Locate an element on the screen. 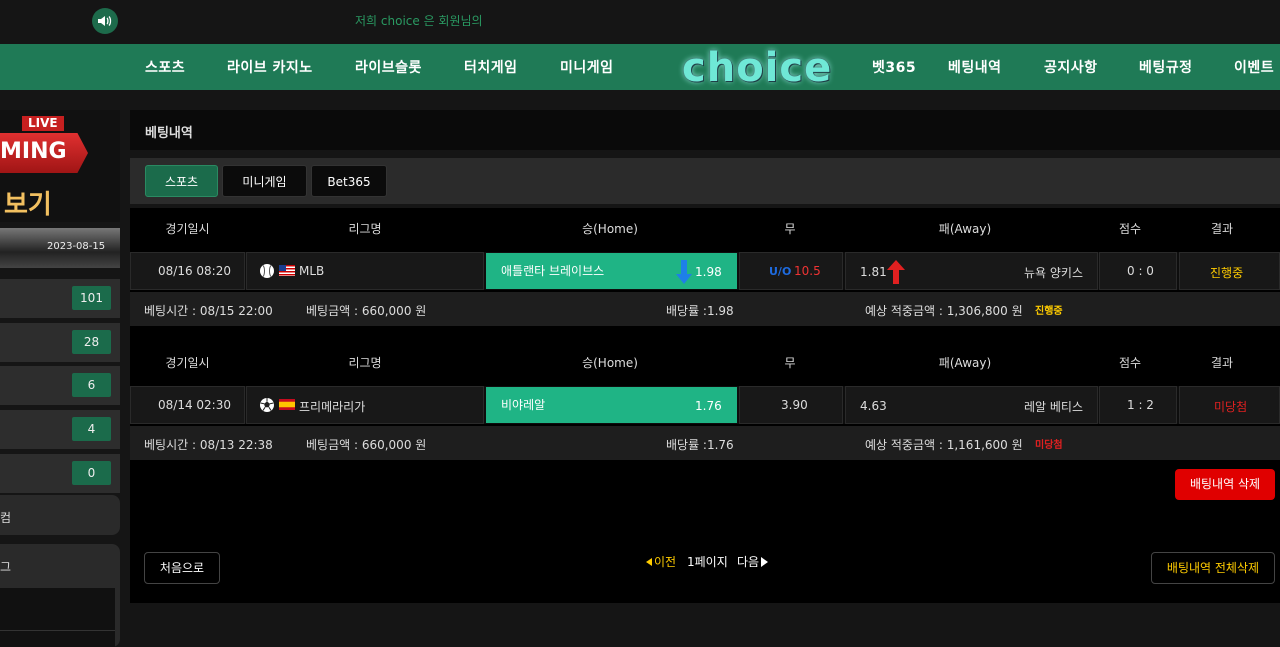  nav-events: 이벤트 is located at coordinates (1254, 67).